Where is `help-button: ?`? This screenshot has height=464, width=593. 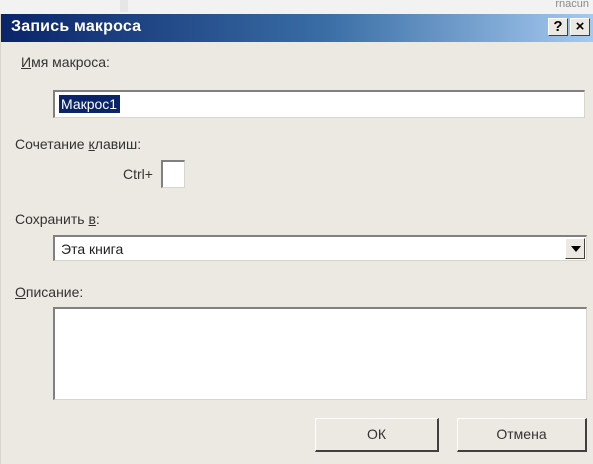
help-button: ? is located at coordinates (558, 27).